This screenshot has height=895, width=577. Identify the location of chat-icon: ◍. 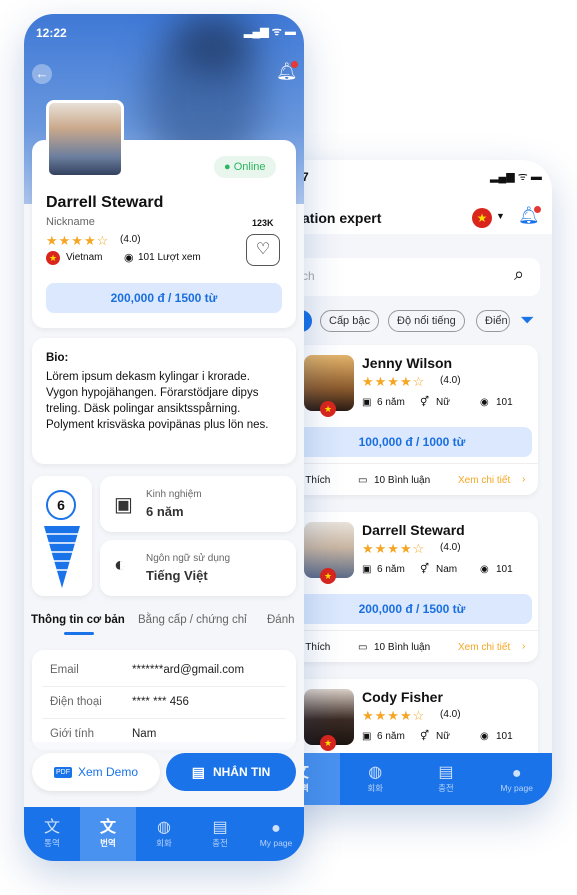
(164, 827).